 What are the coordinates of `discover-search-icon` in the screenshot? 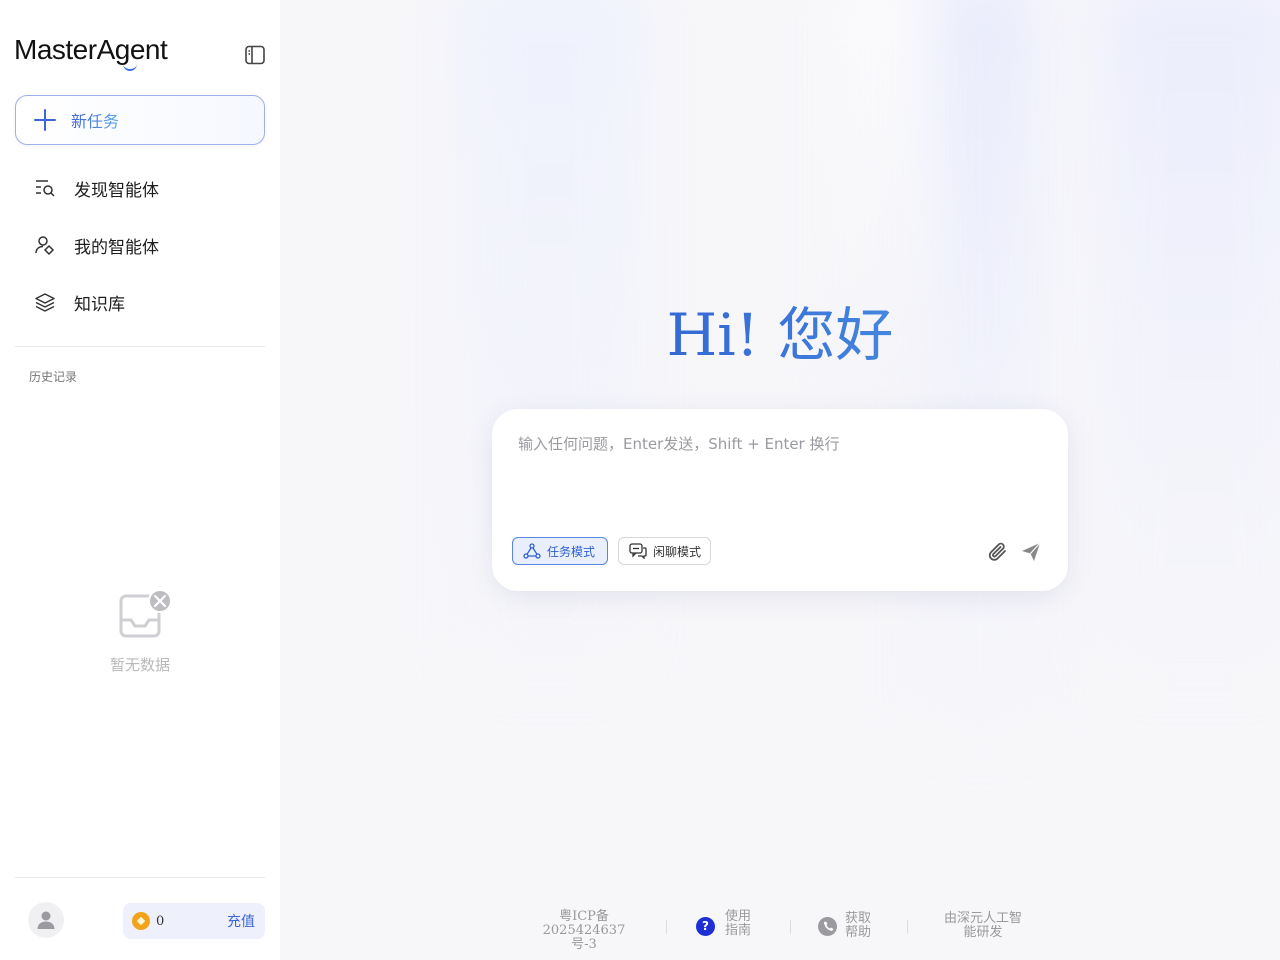 It's located at (45, 188).